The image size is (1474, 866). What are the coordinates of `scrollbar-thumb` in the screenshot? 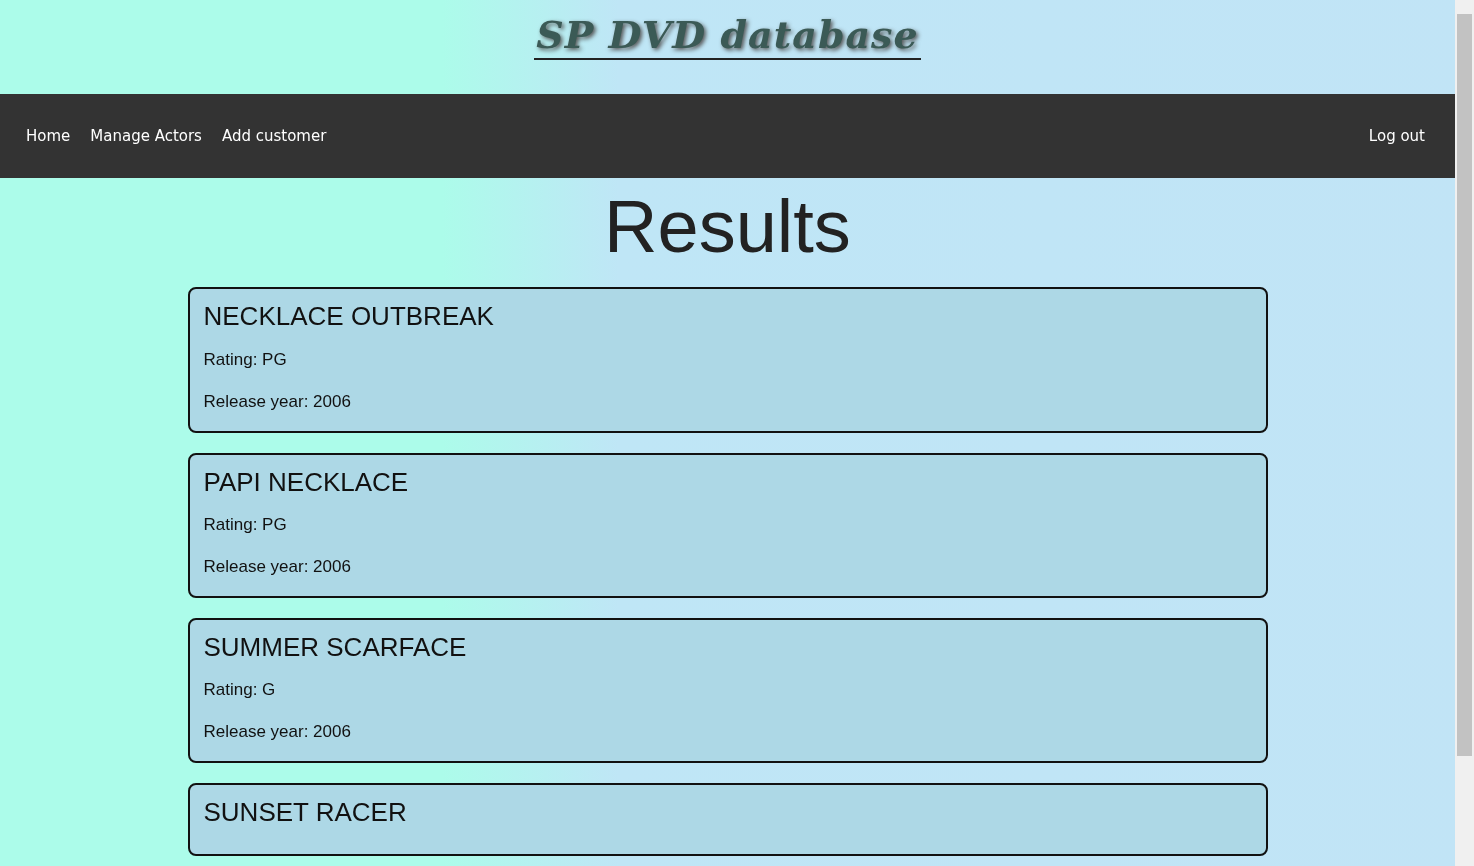 It's located at (1464, 385).